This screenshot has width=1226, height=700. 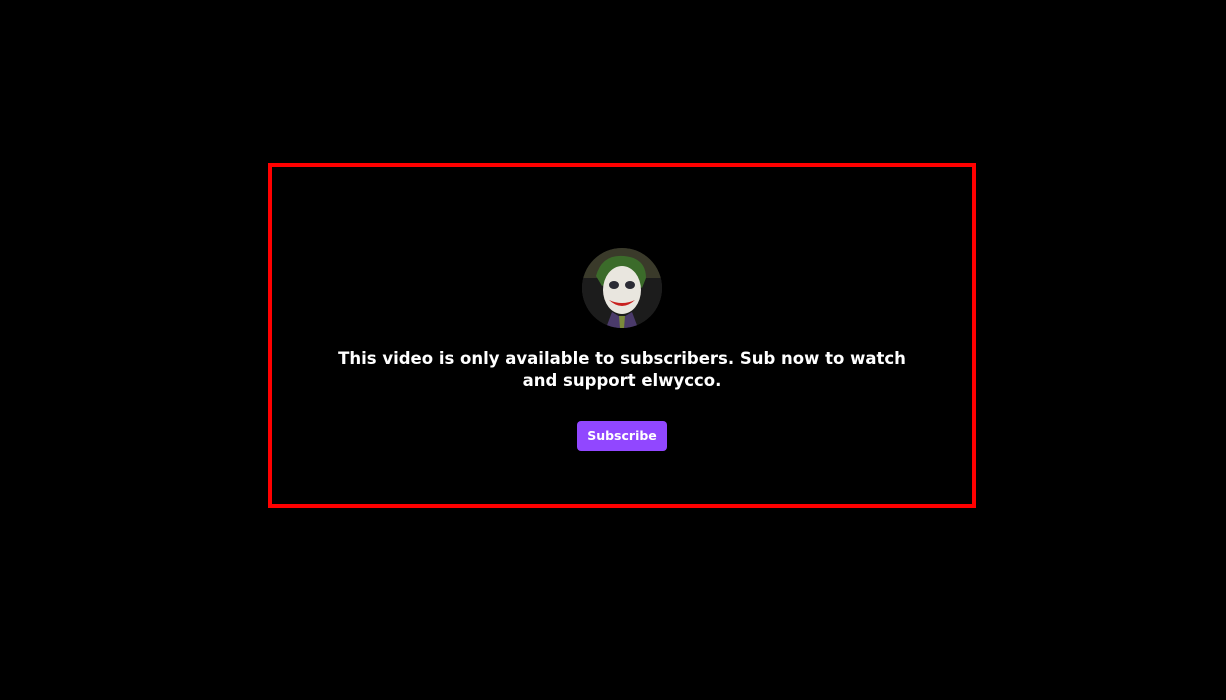 I want to click on channel-avatar, so click(x=622, y=288).